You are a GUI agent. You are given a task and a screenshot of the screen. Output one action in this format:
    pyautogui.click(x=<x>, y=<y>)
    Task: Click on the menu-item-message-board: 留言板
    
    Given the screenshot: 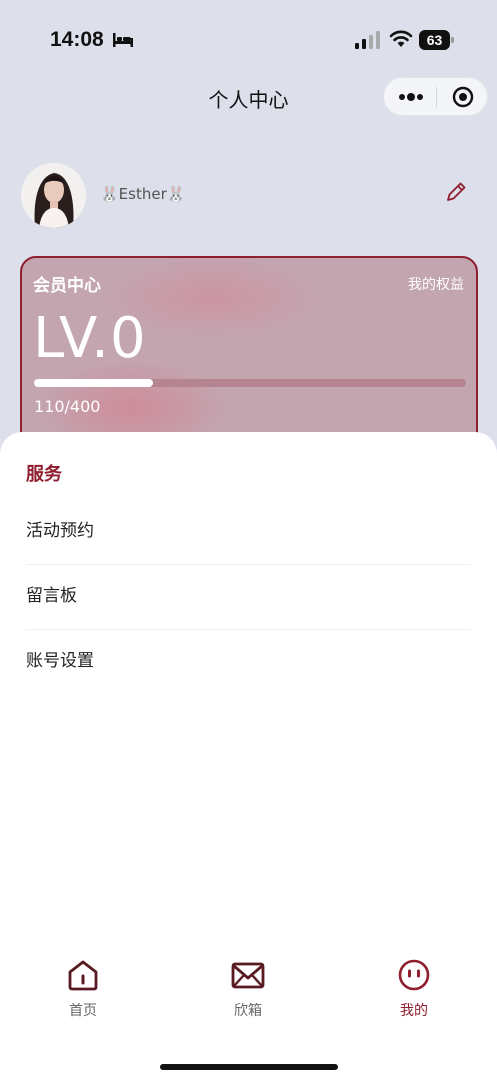 What is the action you would take?
    pyautogui.click(x=248, y=596)
    